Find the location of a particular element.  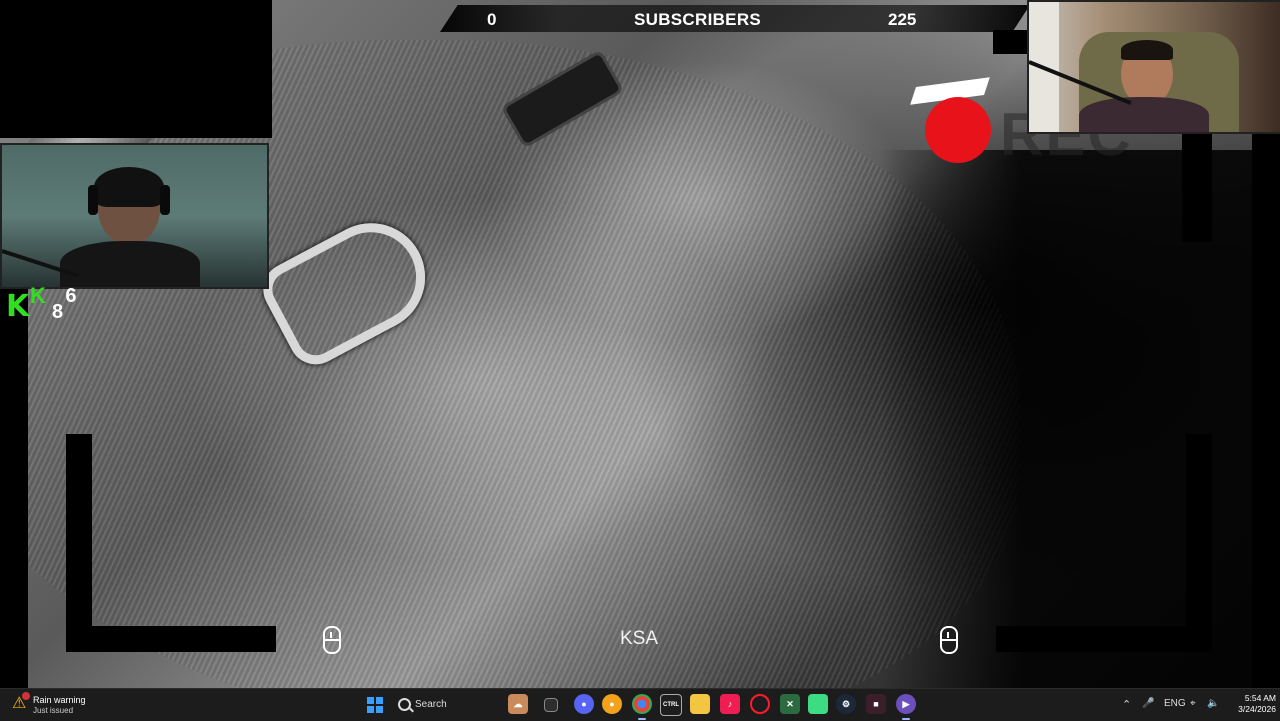

overlay-corner-tab is located at coordinates (1010, 42).